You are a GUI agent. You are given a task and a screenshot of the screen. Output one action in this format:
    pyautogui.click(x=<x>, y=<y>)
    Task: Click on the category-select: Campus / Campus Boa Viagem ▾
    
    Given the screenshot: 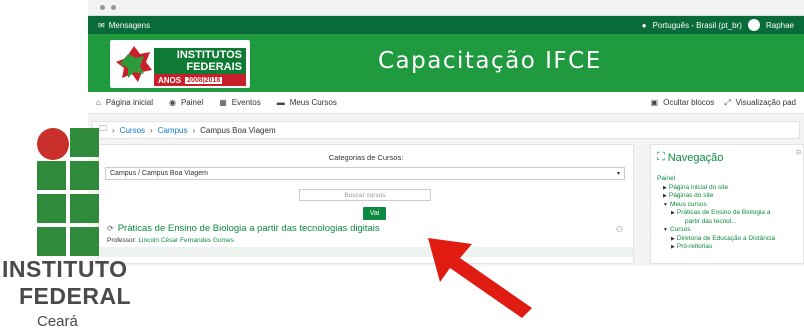 What is the action you would take?
    pyautogui.click(x=365, y=173)
    